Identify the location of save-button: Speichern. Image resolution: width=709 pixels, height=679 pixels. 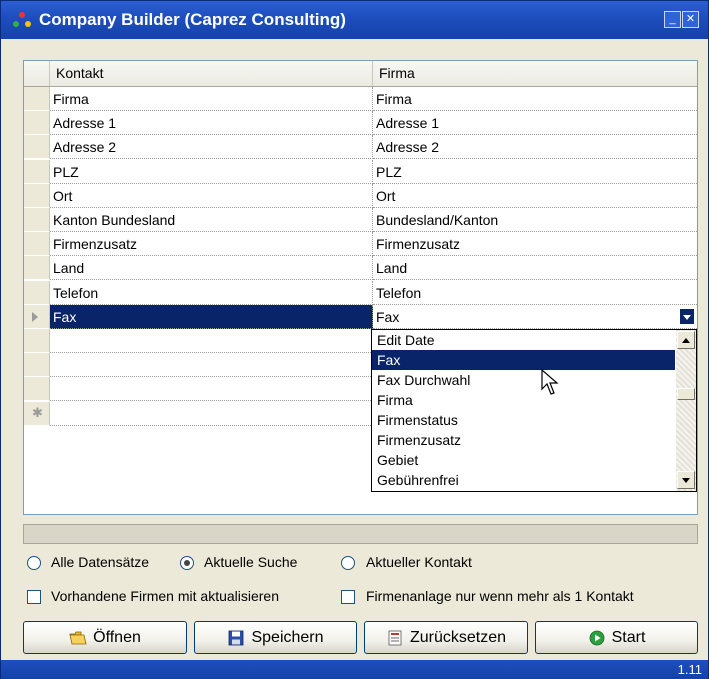
(275, 637).